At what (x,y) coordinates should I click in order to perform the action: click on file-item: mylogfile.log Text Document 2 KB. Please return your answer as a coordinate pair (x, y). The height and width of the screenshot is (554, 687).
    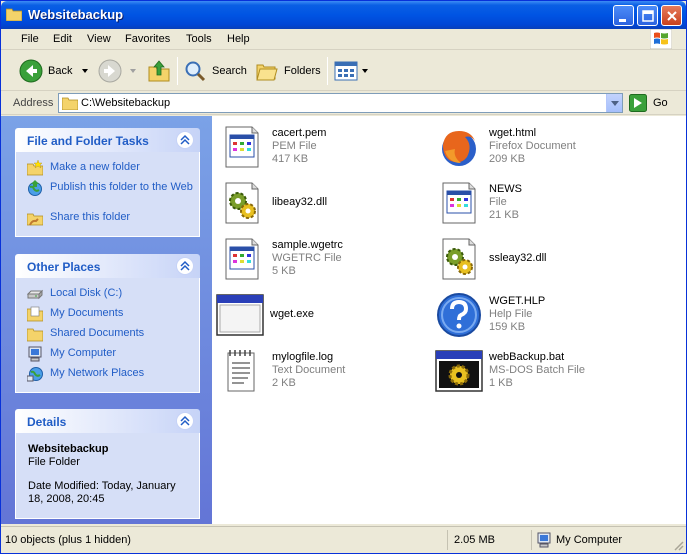
    Looking at the image, I should click on (328, 372).